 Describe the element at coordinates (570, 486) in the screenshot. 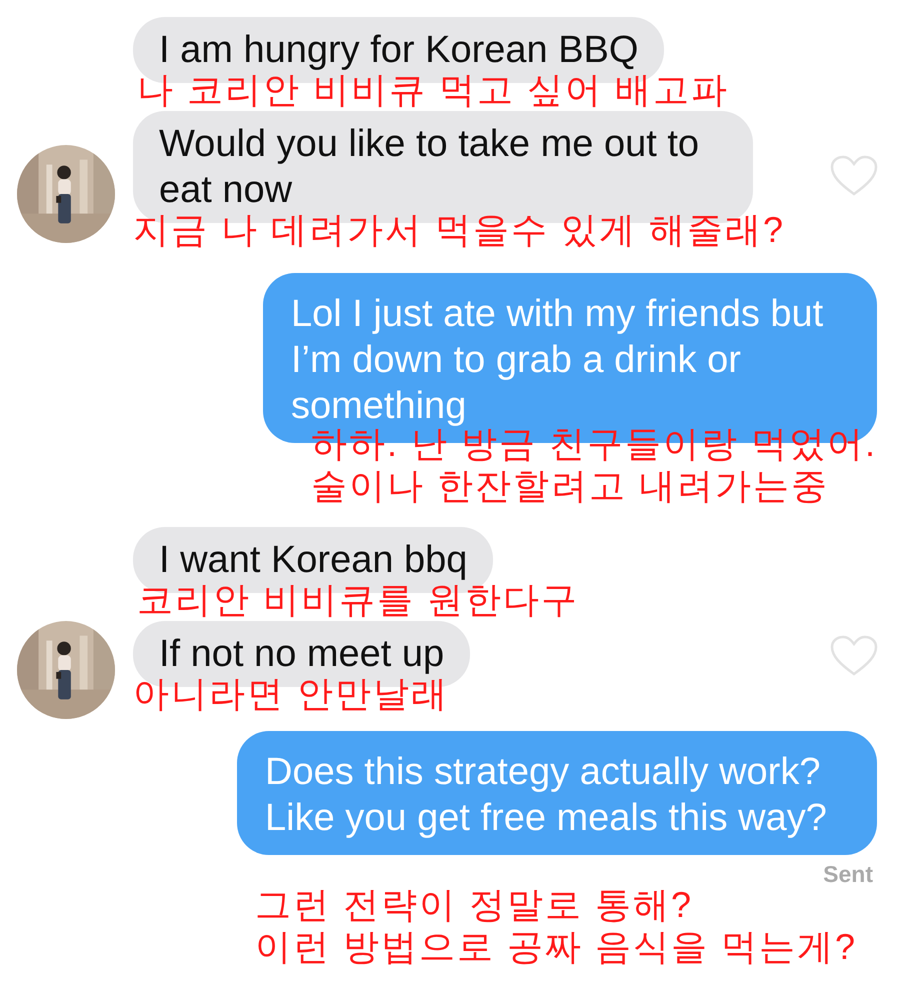

I see `translation-text: 술이나 한잔할려고 내려가는중` at that location.